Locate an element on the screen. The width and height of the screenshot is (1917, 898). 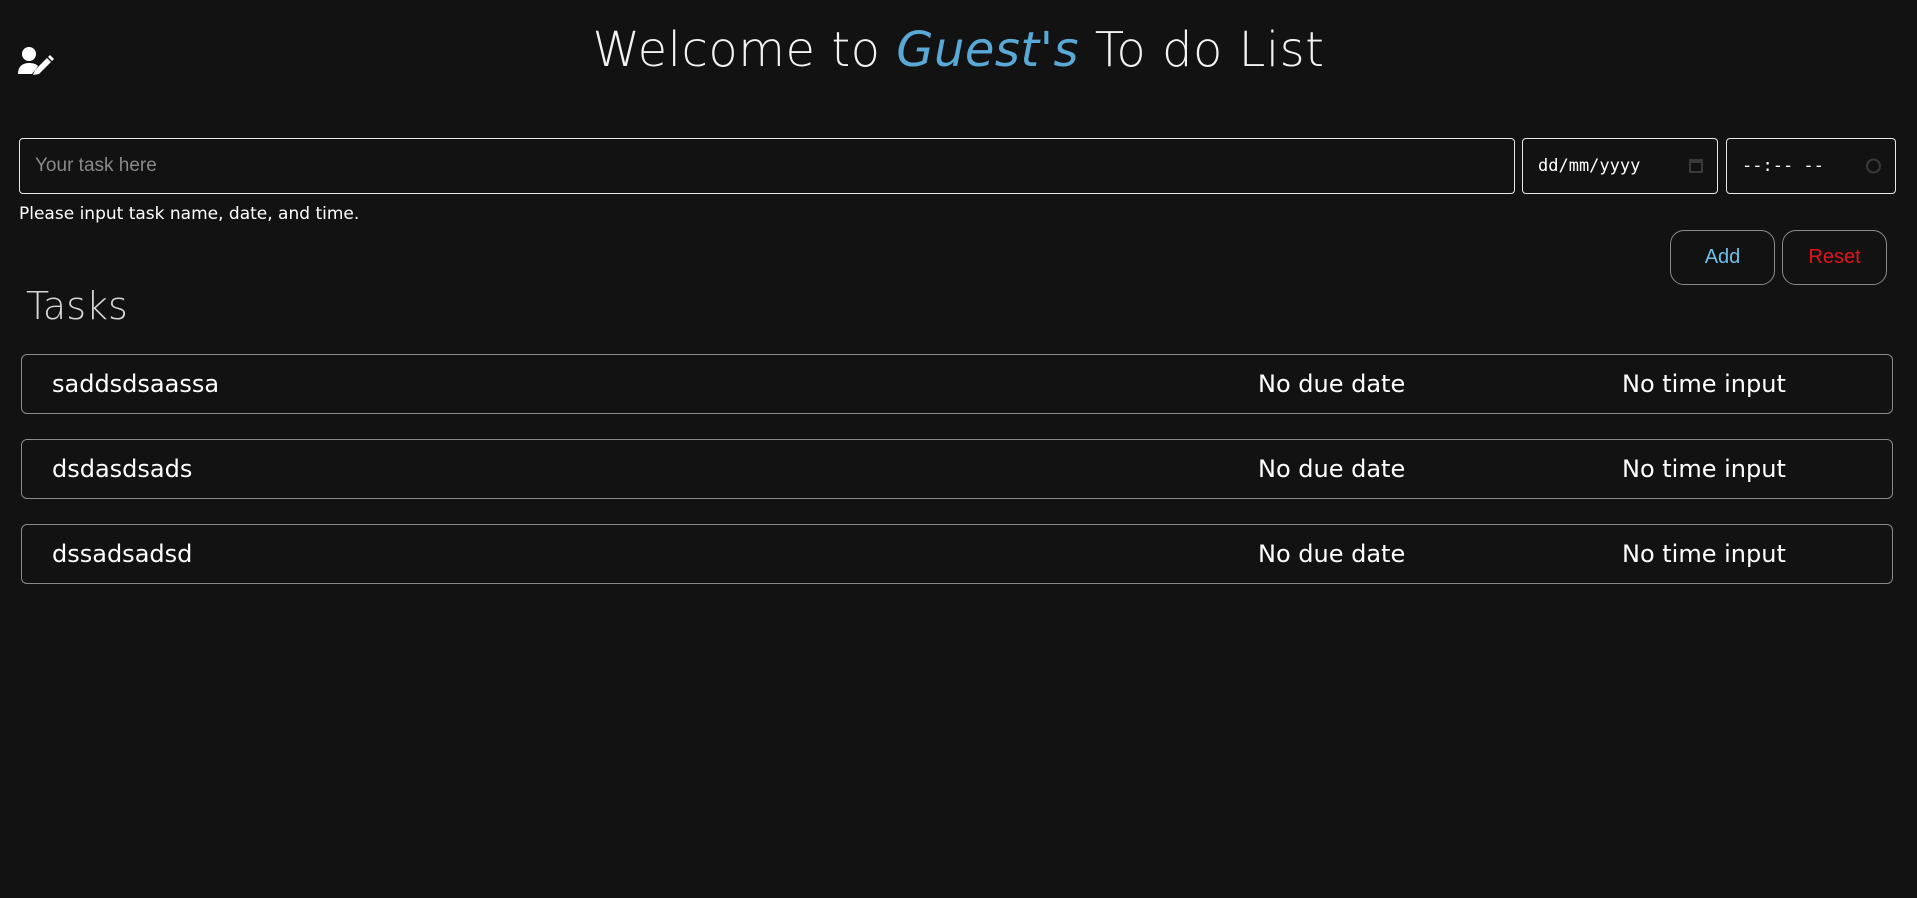
due-time-input: --:-- -- is located at coordinates (1811, 166).